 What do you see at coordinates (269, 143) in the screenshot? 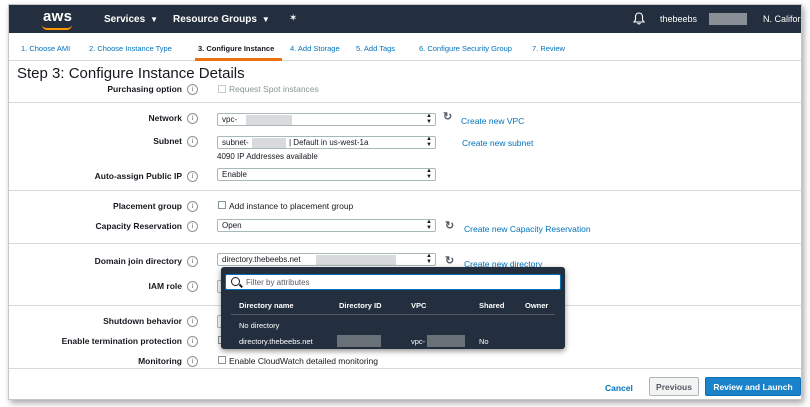
I see `redacted-subnet-id` at bounding box center [269, 143].